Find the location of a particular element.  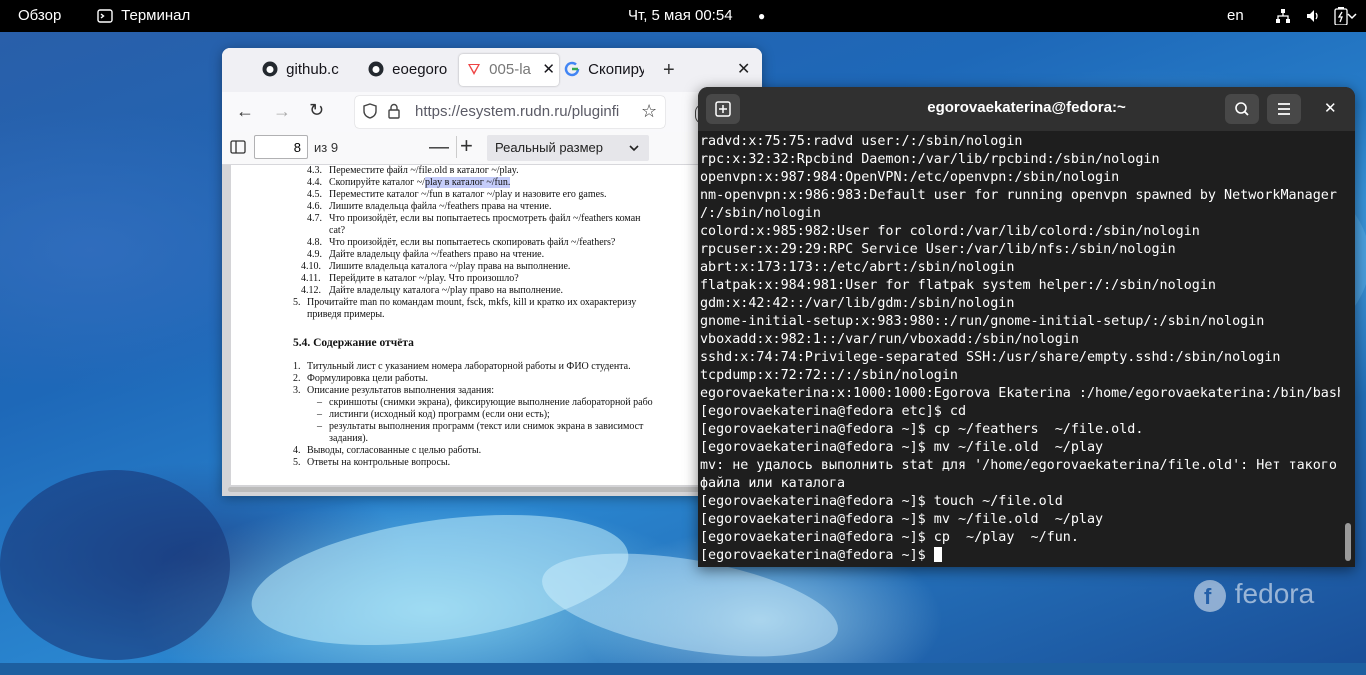

chevron-down-icon is located at coordinates (634, 148).